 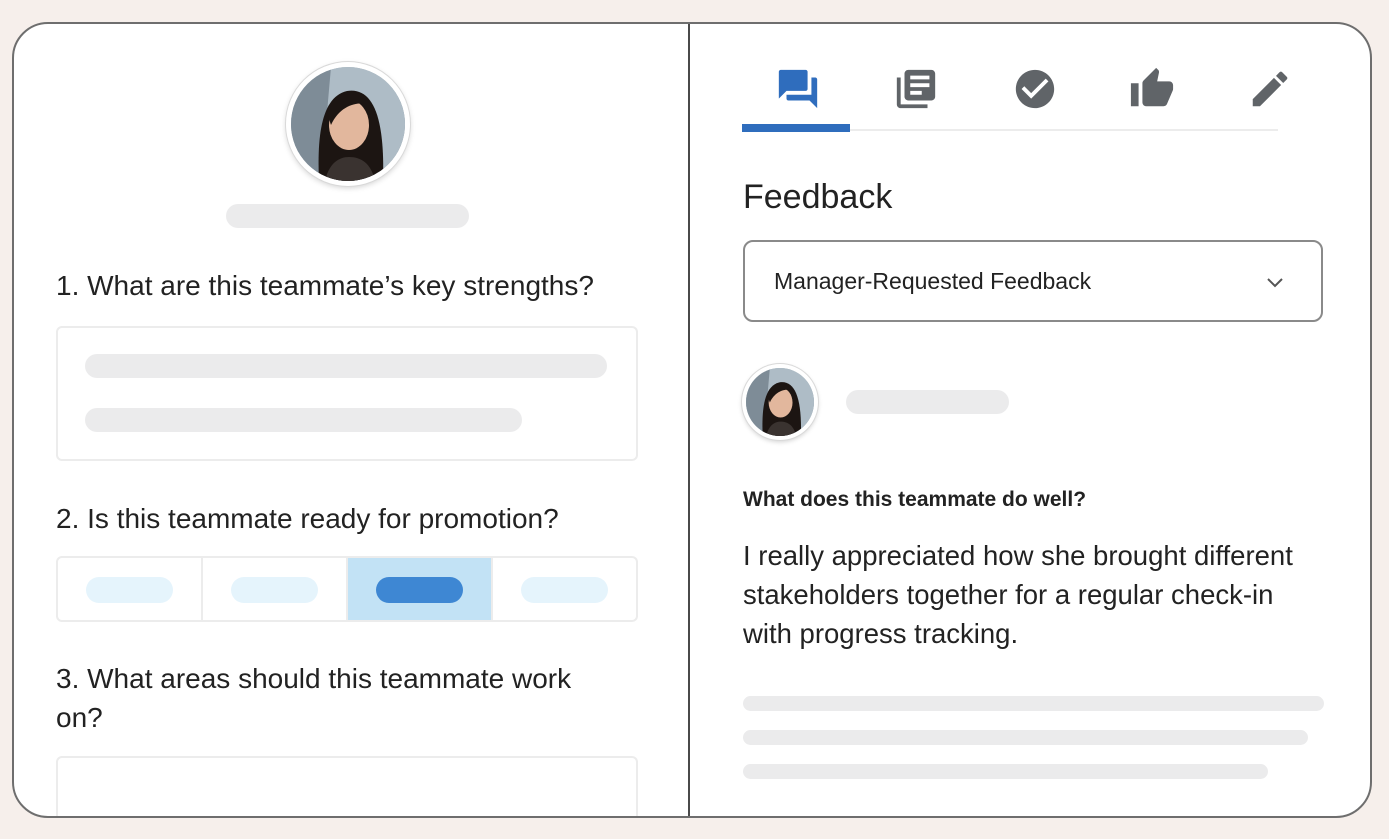 What do you see at coordinates (1275, 283) in the screenshot?
I see `chevron-down-icon` at bounding box center [1275, 283].